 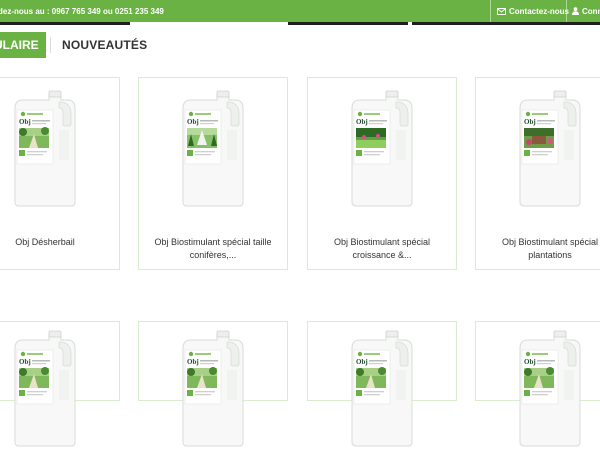 What do you see at coordinates (57, 242) in the screenshot?
I see `product-name: Obj Désherbail` at bounding box center [57, 242].